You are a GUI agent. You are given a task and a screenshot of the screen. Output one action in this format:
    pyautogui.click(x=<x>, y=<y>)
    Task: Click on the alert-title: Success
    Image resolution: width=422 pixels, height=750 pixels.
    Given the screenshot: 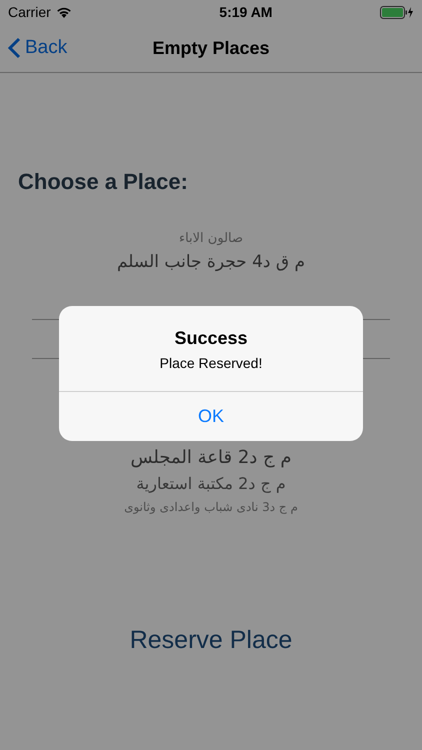 What is the action you would take?
    pyautogui.click(x=211, y=338)
    